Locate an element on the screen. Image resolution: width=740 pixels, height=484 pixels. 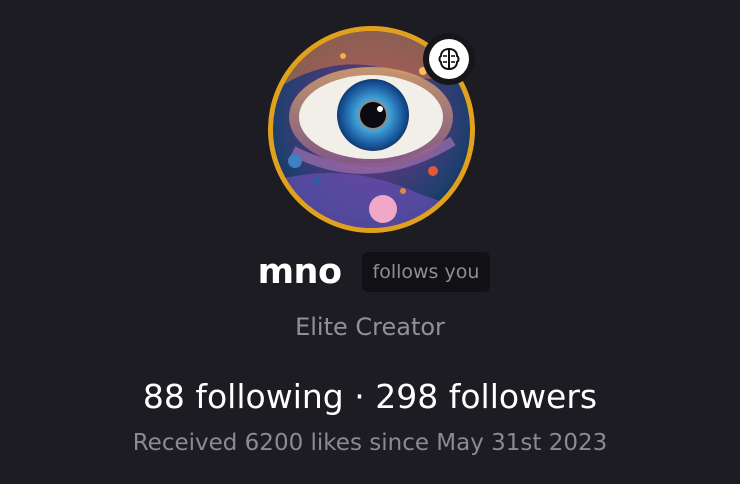
following-link: 88 following is located at coordinates (243, 396).